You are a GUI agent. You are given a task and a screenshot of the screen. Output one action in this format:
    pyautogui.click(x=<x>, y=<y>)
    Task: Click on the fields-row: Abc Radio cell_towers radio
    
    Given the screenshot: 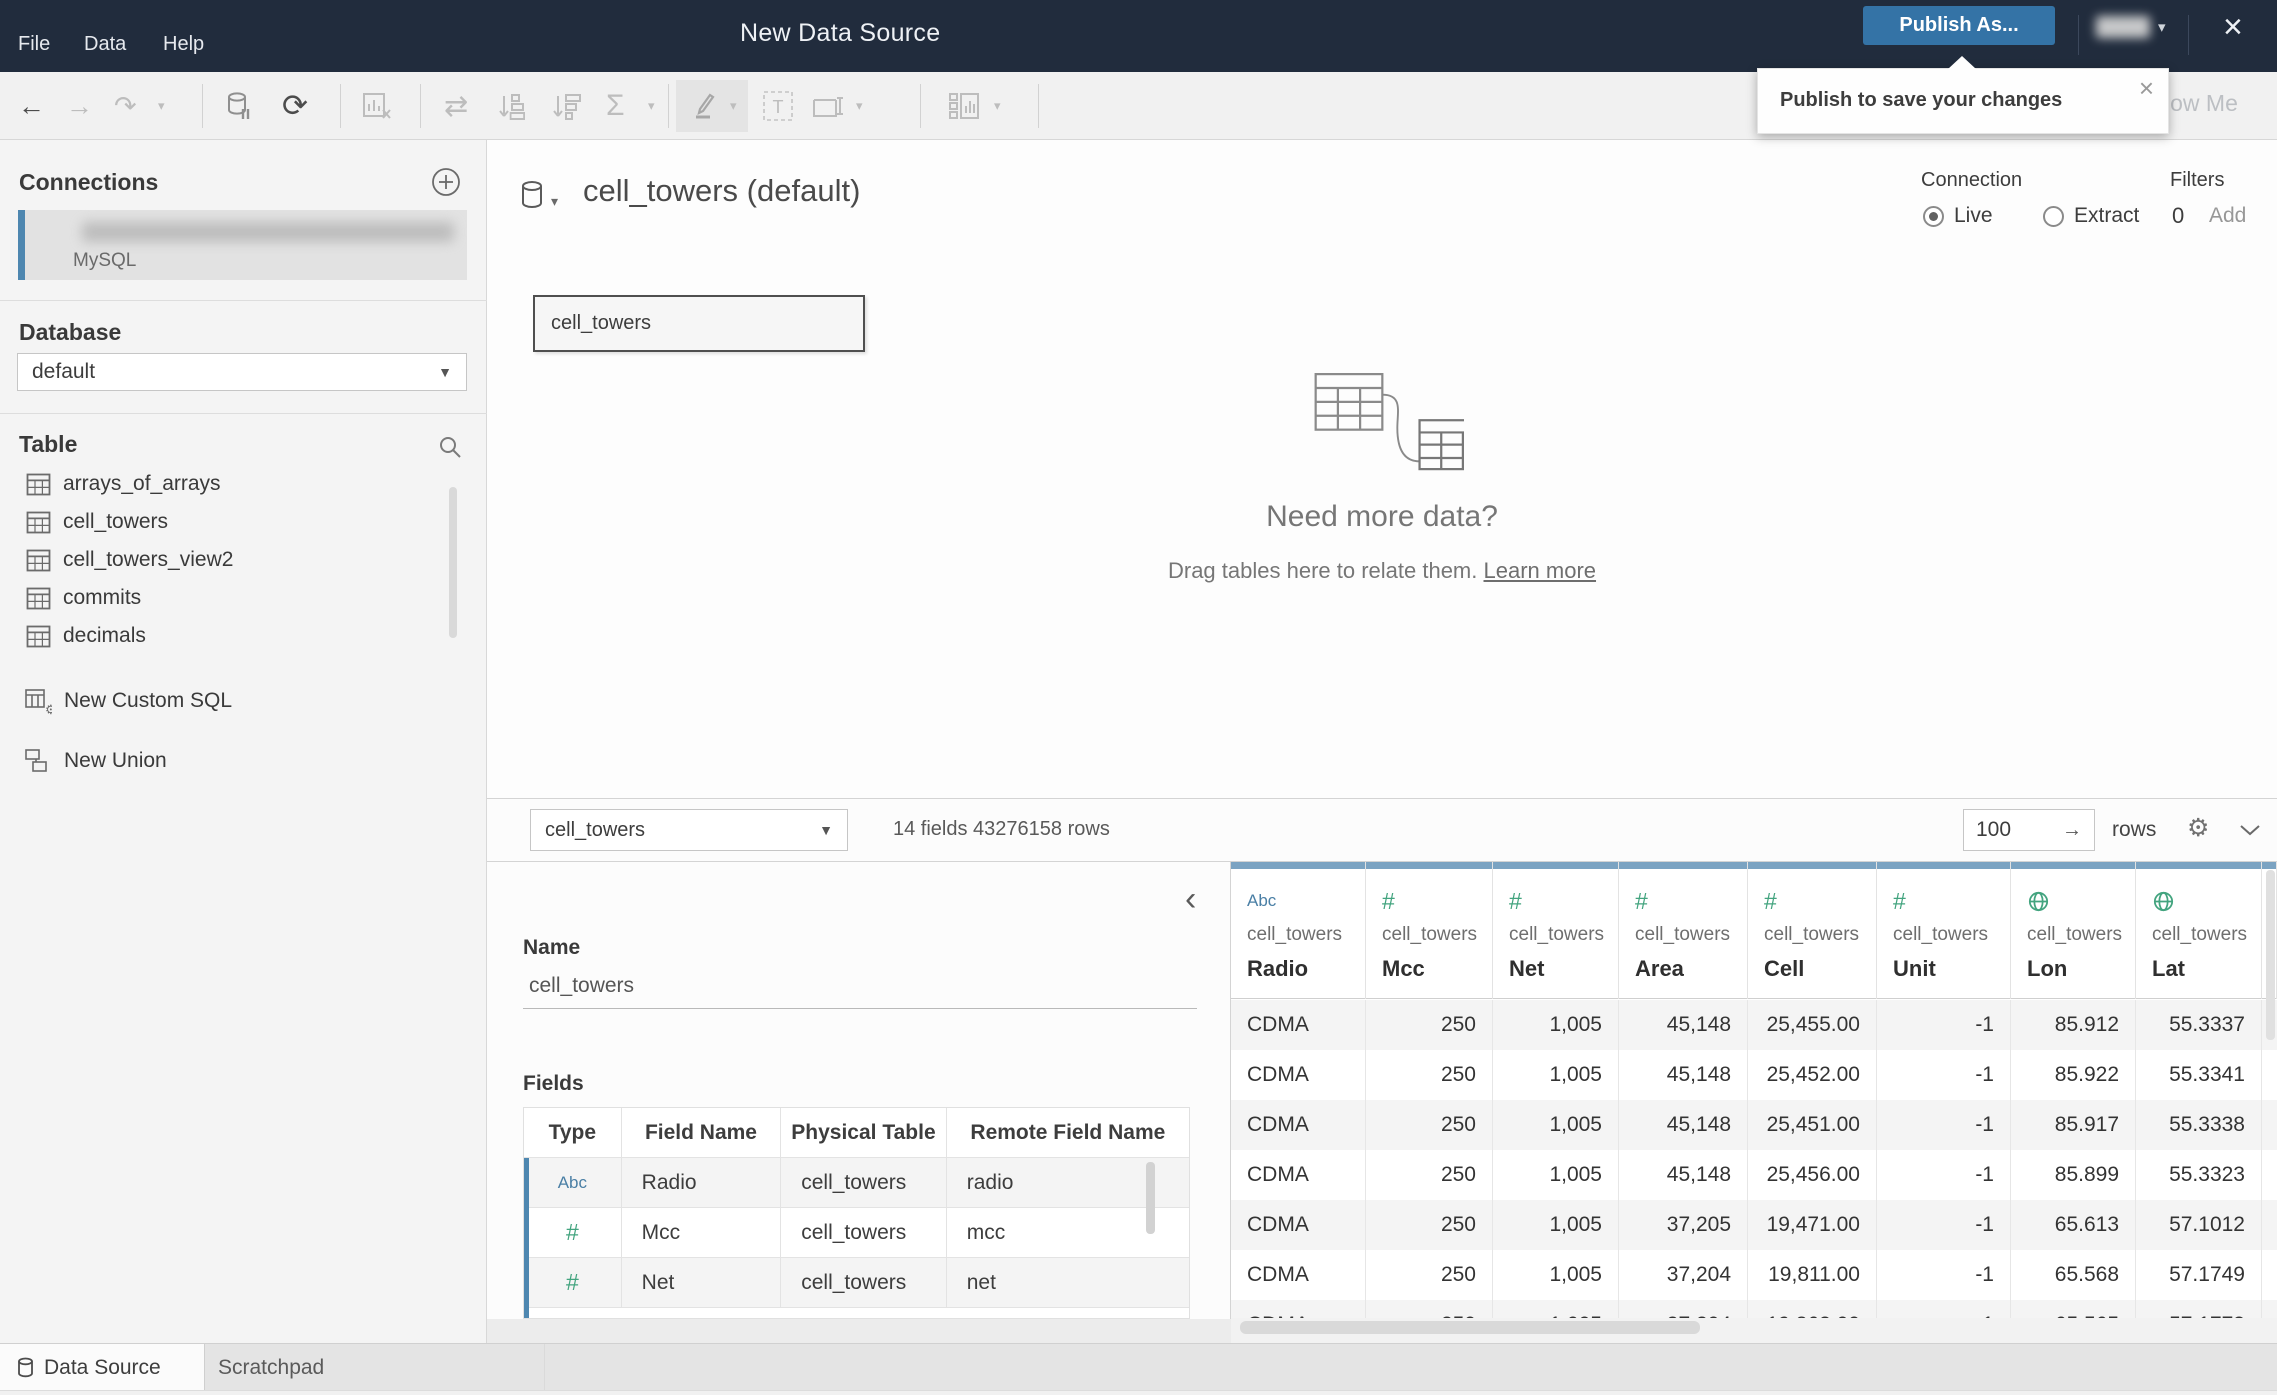 What is the action you would take?
    pyautogui.click(x=856, y=1183)
    